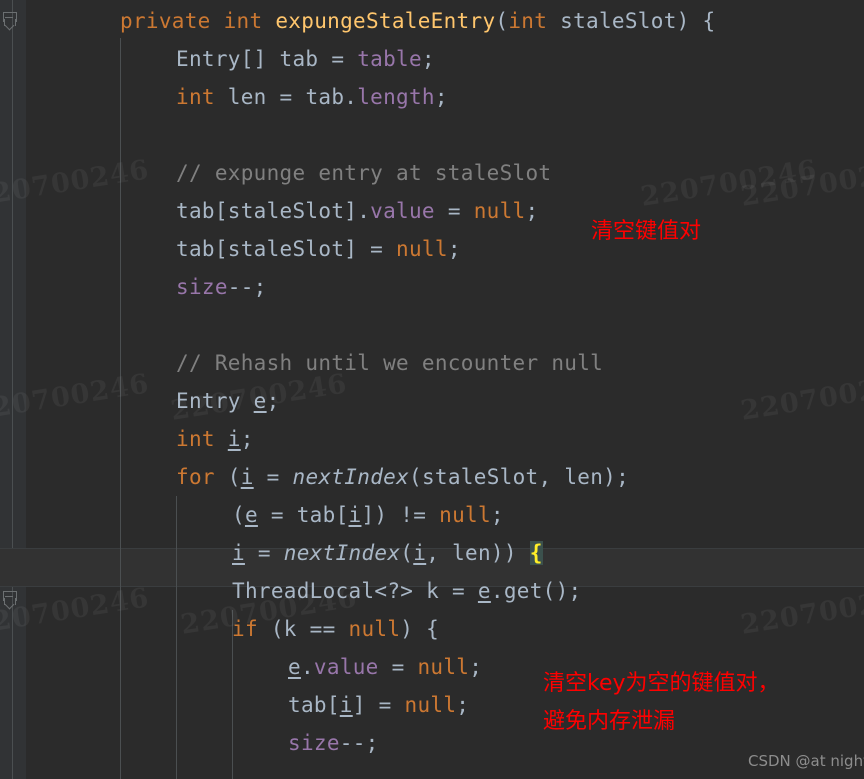 The height and width of the screenshot is (779, 864). I want to click on code-line: tab[staleSlot] = null;, so click(318, 249).